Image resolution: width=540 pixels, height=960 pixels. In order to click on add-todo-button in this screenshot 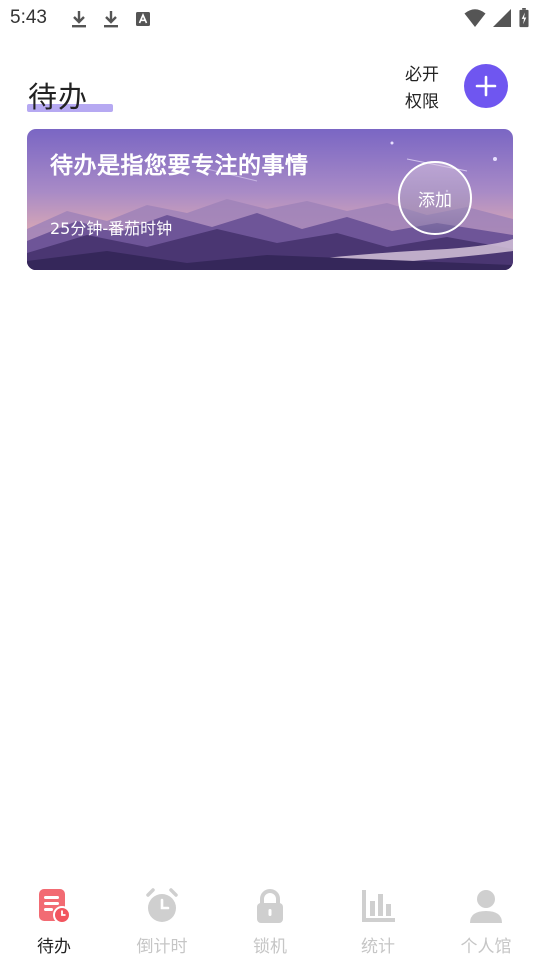, I will do `click(486, 86)`.